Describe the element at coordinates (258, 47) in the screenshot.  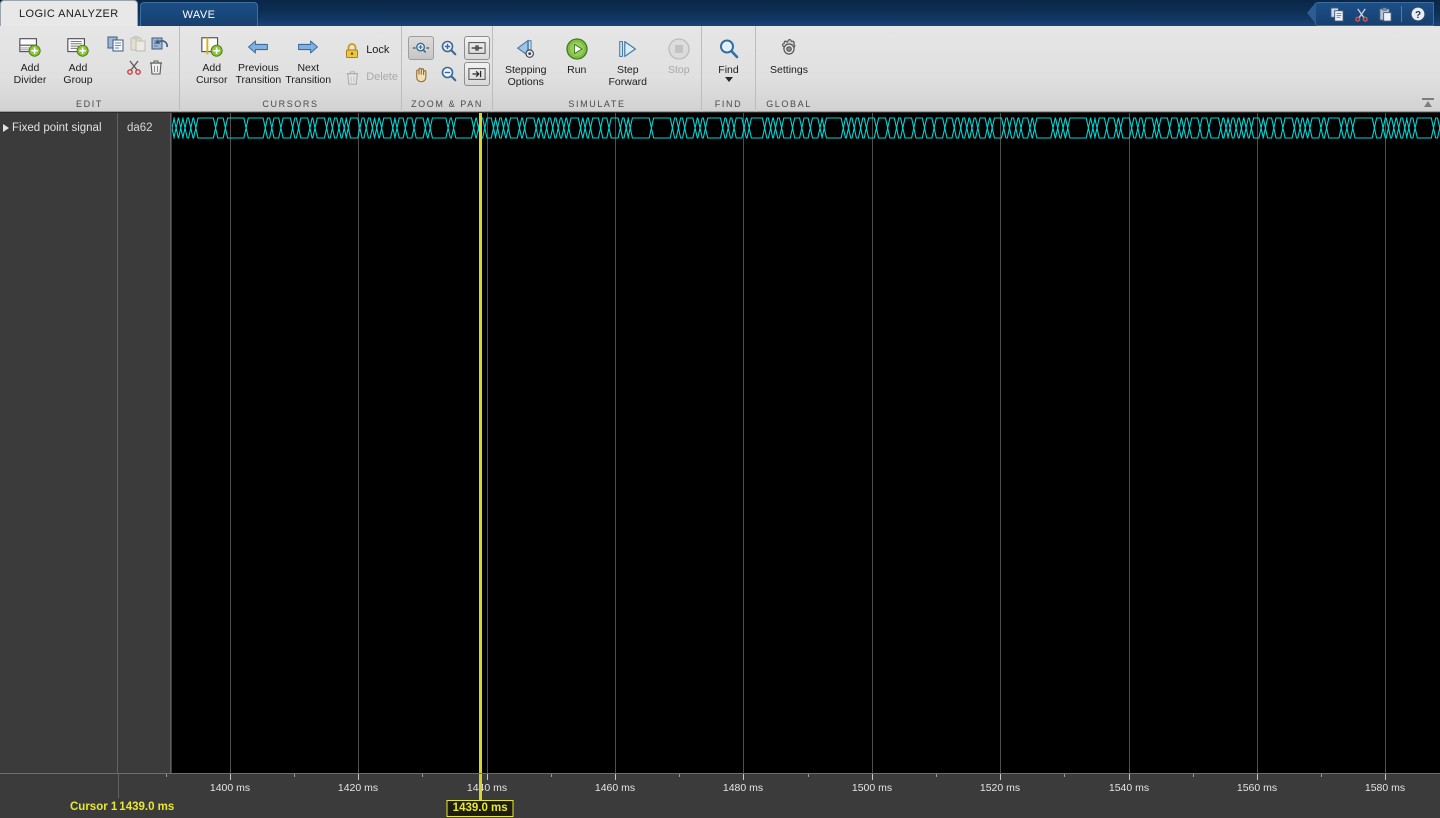
I see `previous-transition-icon` at that location.